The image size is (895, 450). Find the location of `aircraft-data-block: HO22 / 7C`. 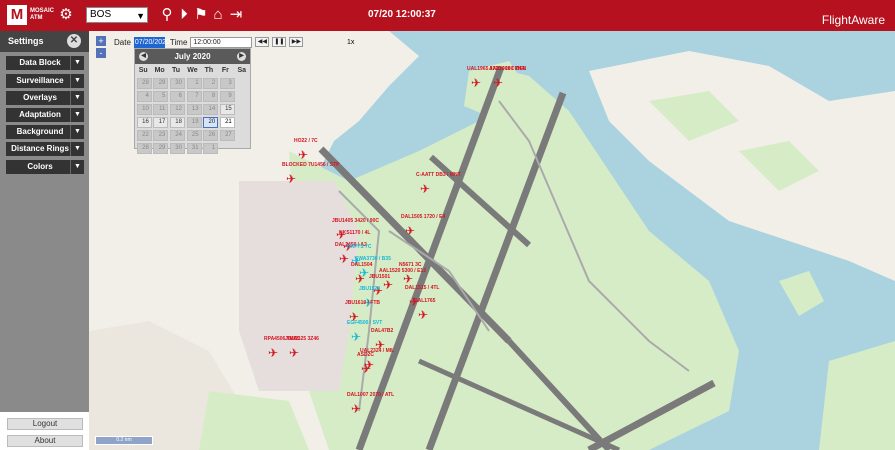

aircraft-data-block: HO22 / 7C is located at coordinates (306, 141).